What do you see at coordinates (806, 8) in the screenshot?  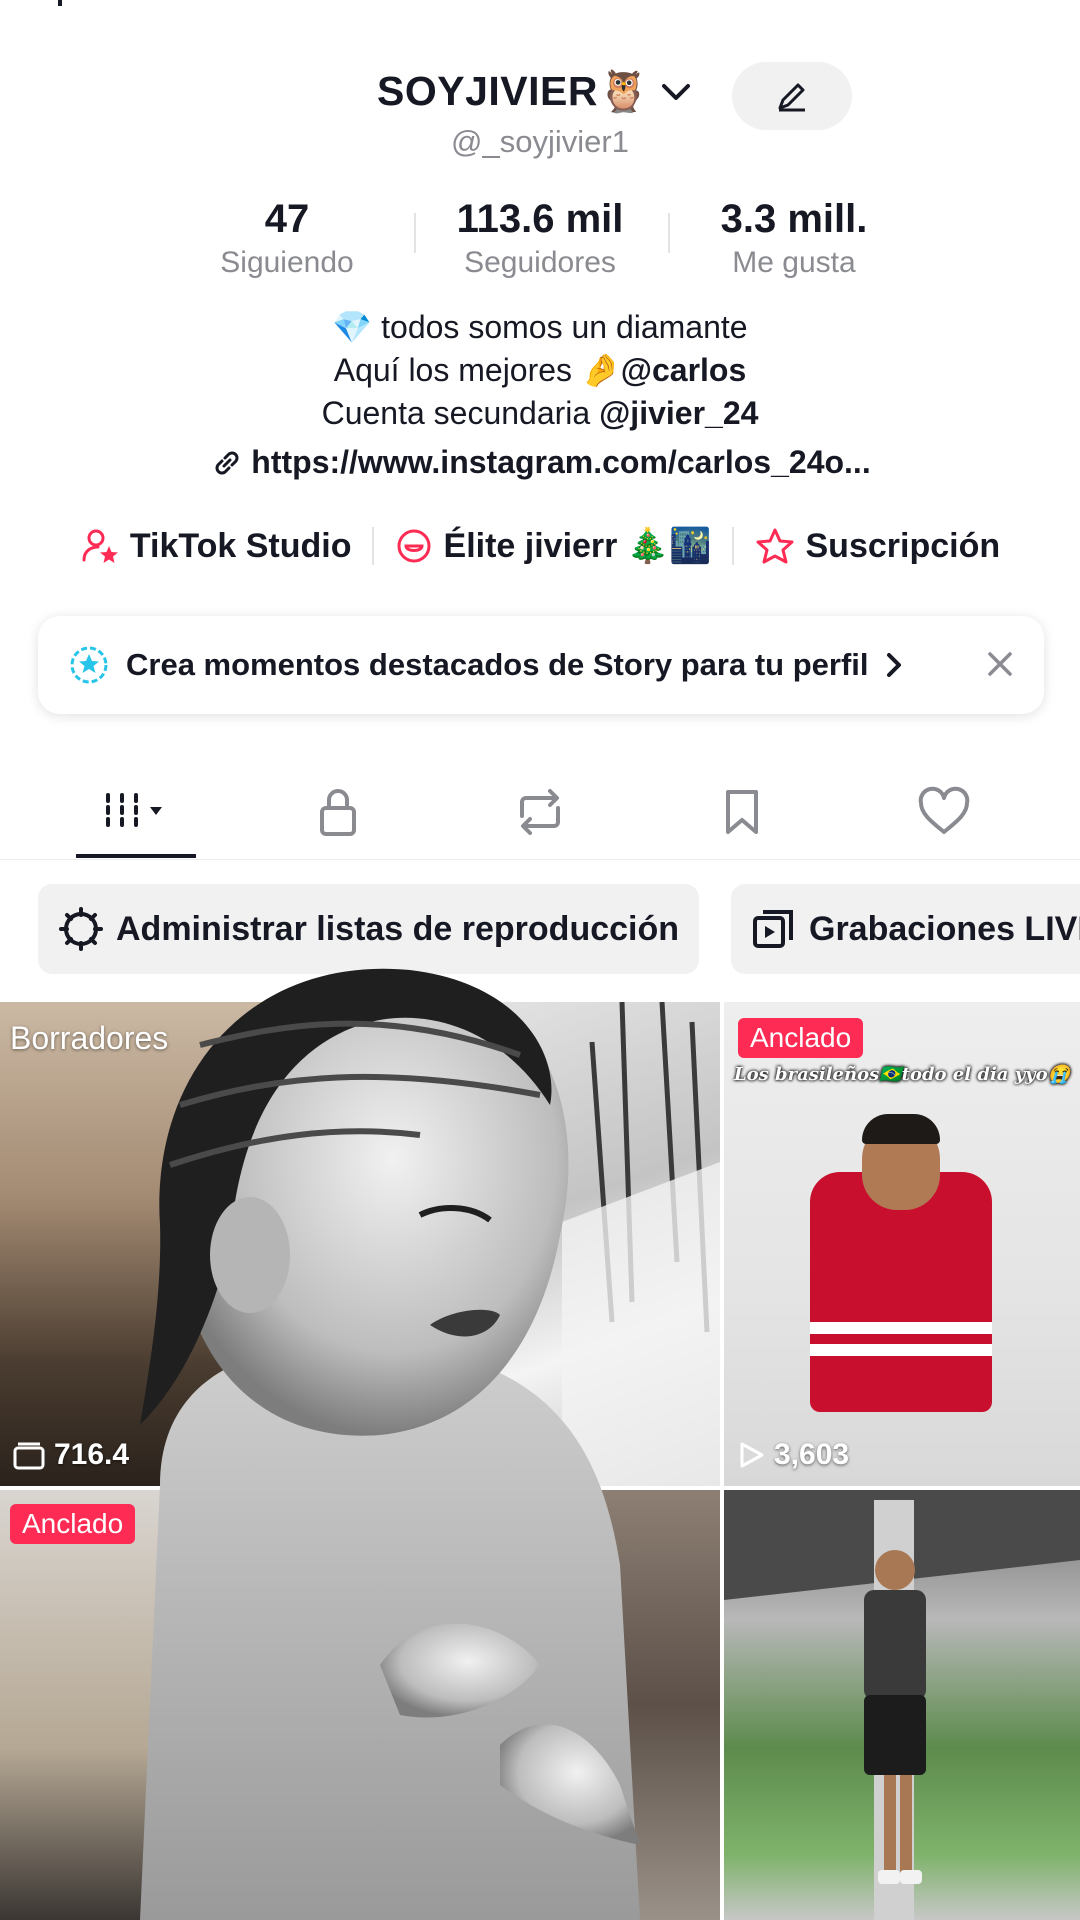 I see `monitor-icon` at bounding box center [806, 8].